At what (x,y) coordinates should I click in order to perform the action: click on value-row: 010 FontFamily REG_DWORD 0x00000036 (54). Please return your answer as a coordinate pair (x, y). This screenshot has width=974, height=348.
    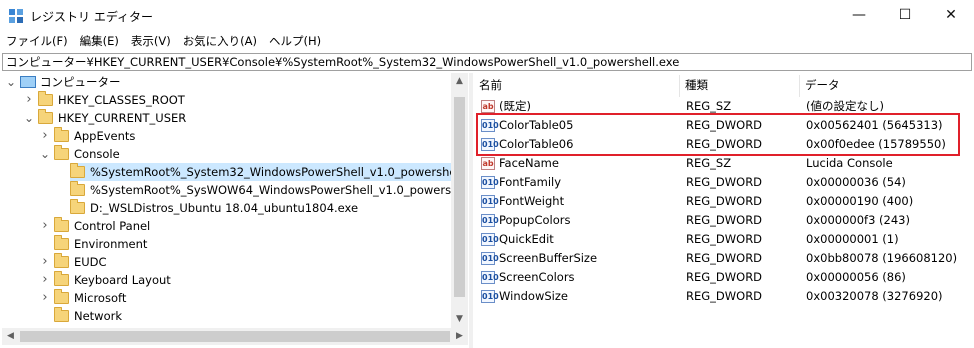
    Looking at the image, I should click on (724, 182).